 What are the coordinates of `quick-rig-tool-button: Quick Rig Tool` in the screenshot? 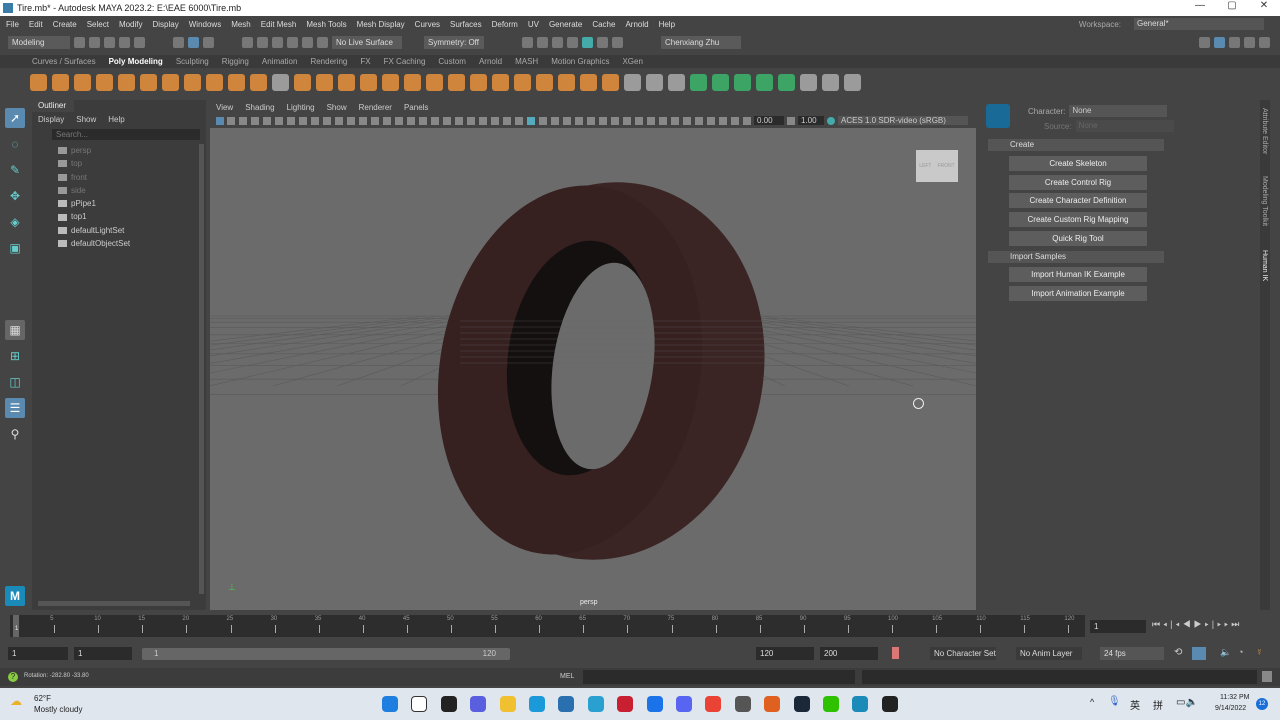 It's located at (1078, 238).